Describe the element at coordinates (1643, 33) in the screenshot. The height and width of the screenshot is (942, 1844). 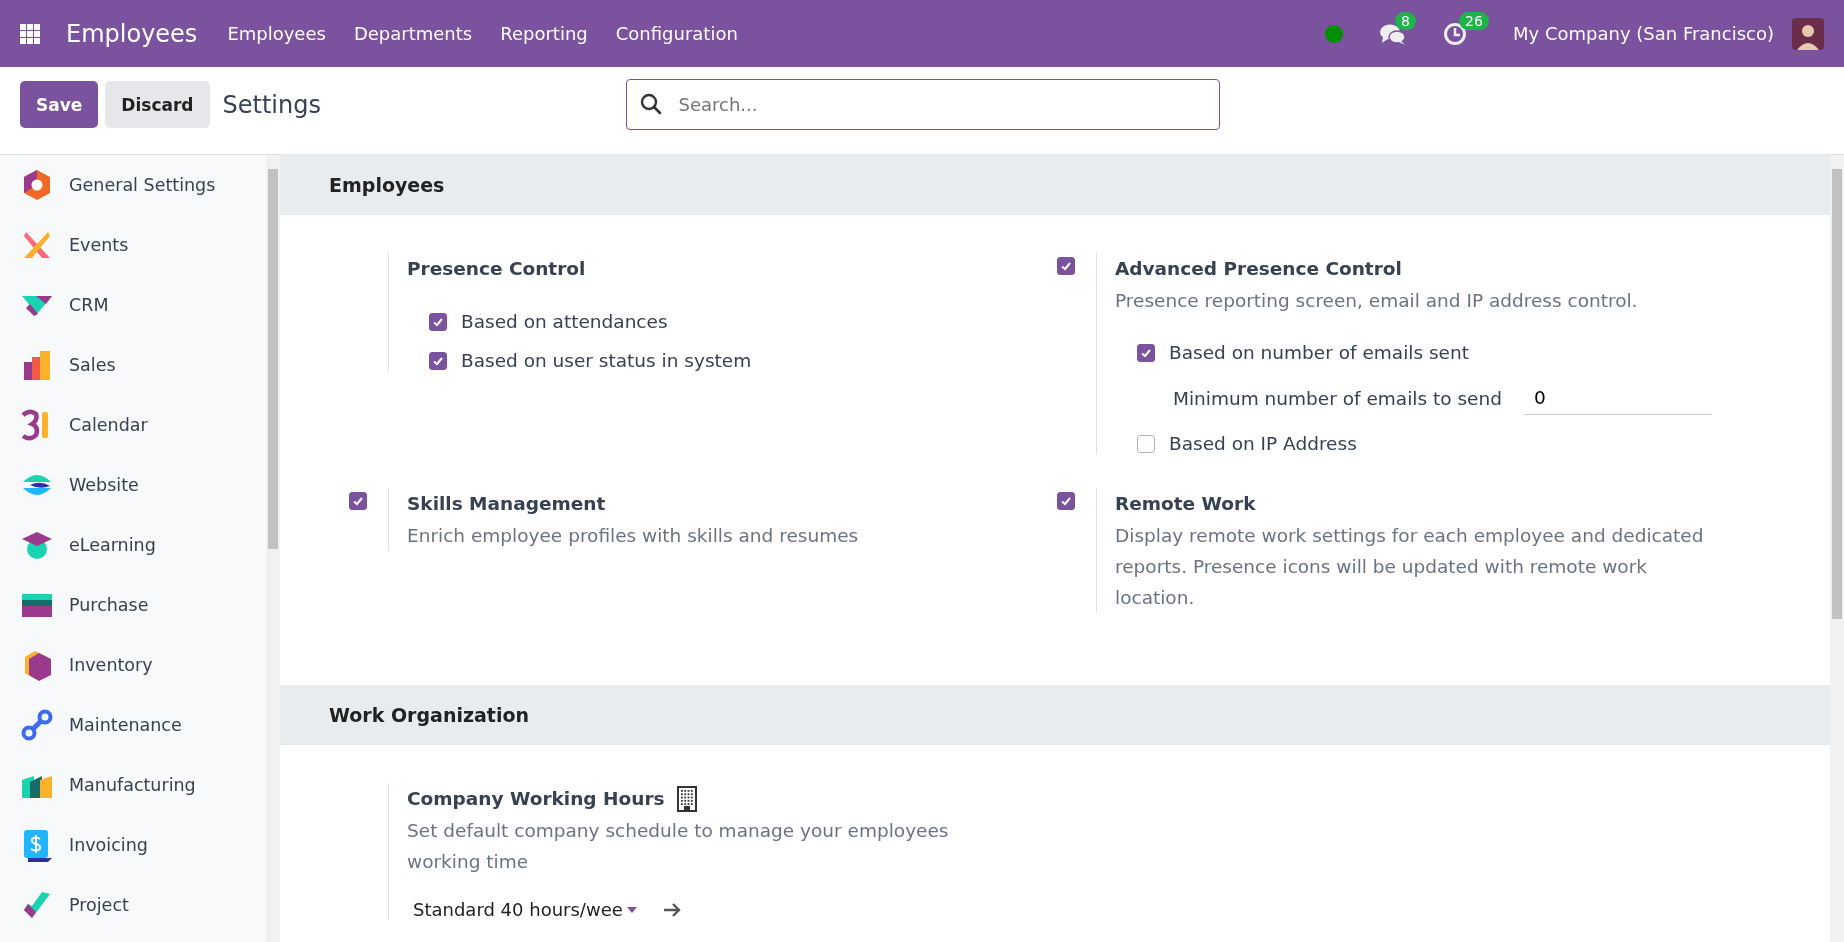
I see `company-switcher: My Company (San Francisco)` at that location.